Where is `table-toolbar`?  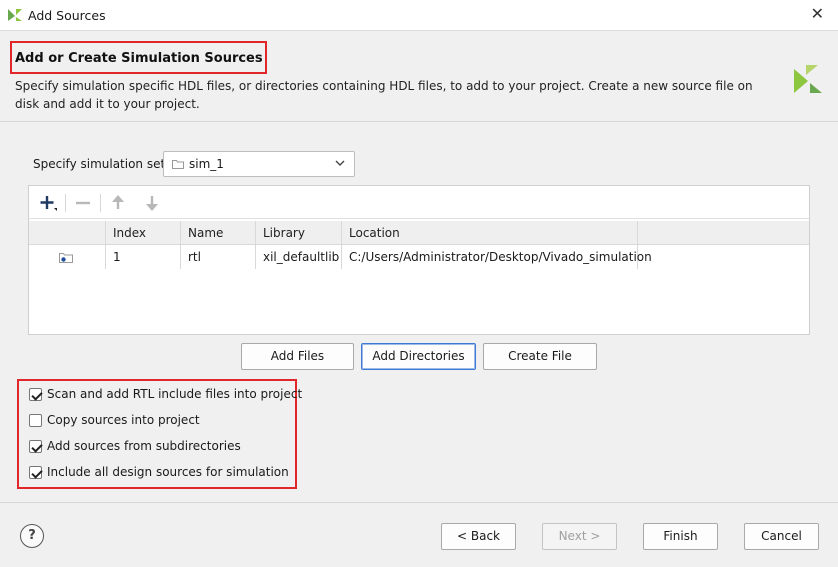 table-toolbar is located at coordinates (419, 202).